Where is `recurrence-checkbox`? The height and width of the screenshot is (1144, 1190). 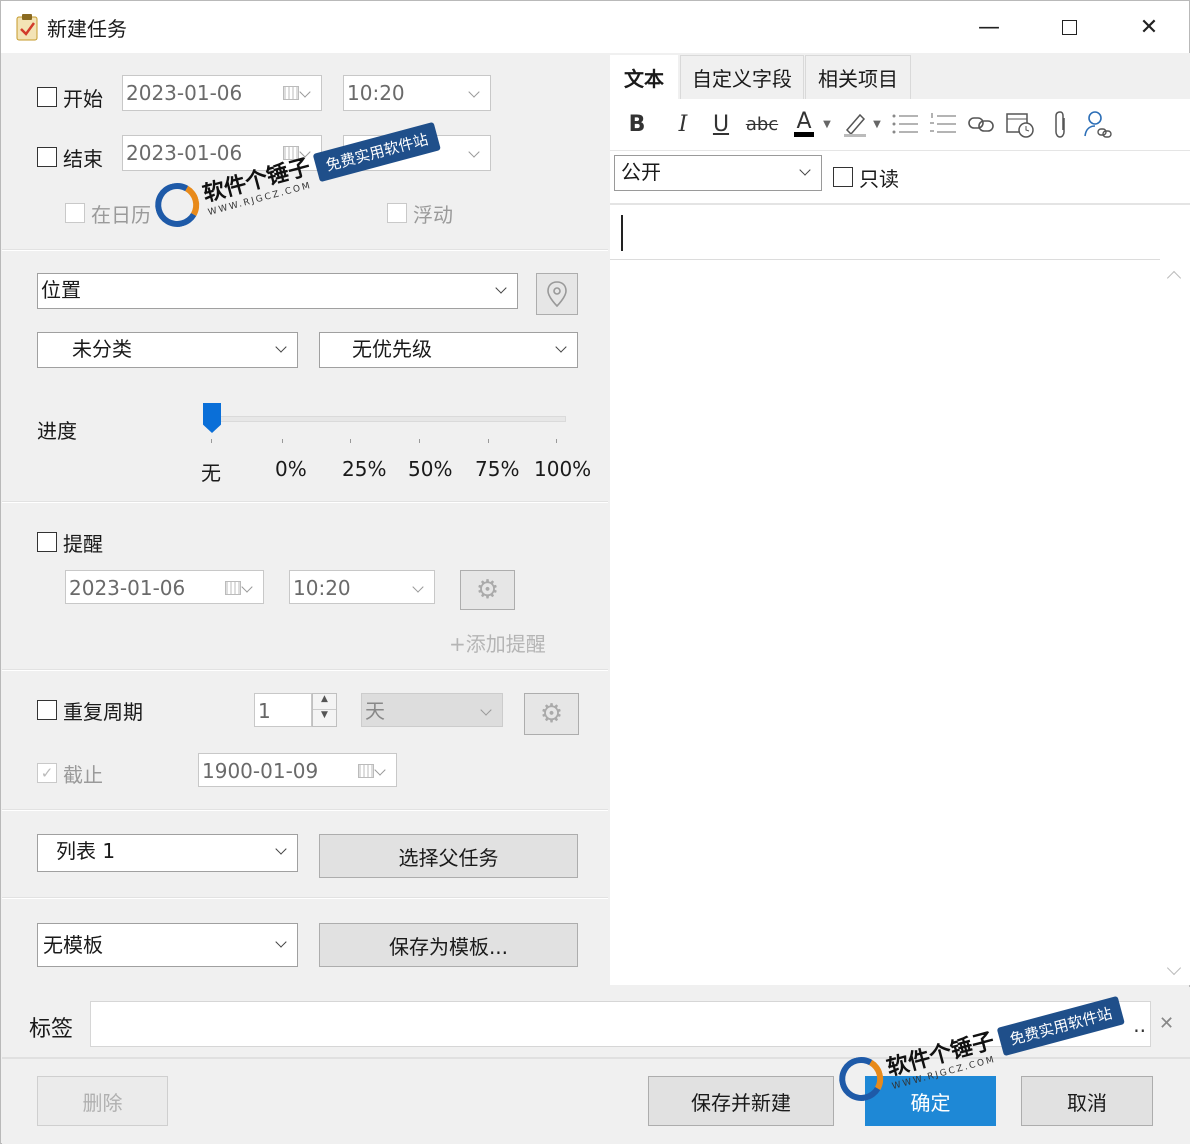
recurrence-checkbox is located at coordinates (47, 710).